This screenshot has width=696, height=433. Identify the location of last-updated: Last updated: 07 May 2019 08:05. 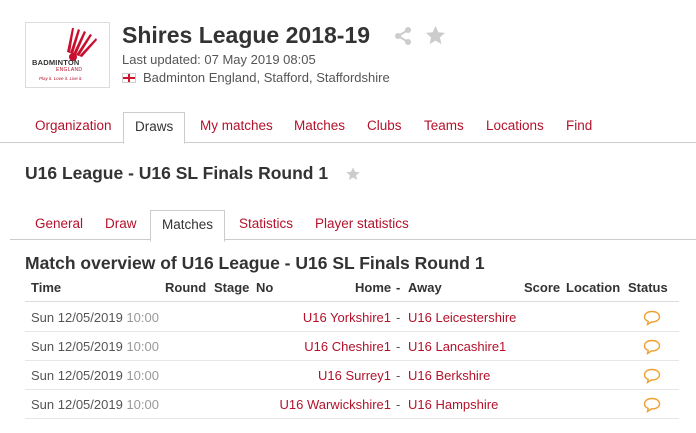
(219, 59).